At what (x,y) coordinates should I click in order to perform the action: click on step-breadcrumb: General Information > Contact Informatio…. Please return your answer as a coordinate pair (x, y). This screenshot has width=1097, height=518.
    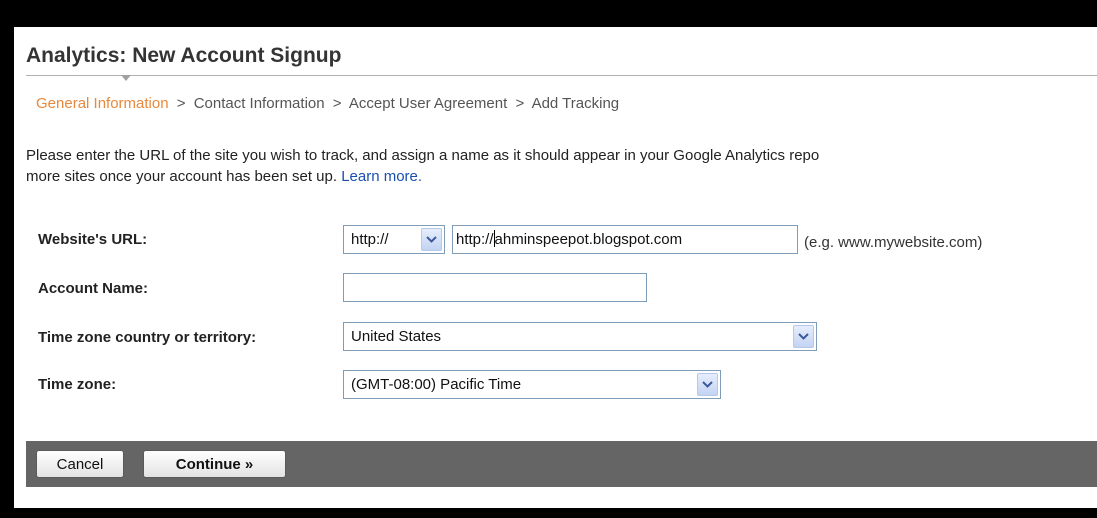
    Looking at the image, I should click on (327, 103).